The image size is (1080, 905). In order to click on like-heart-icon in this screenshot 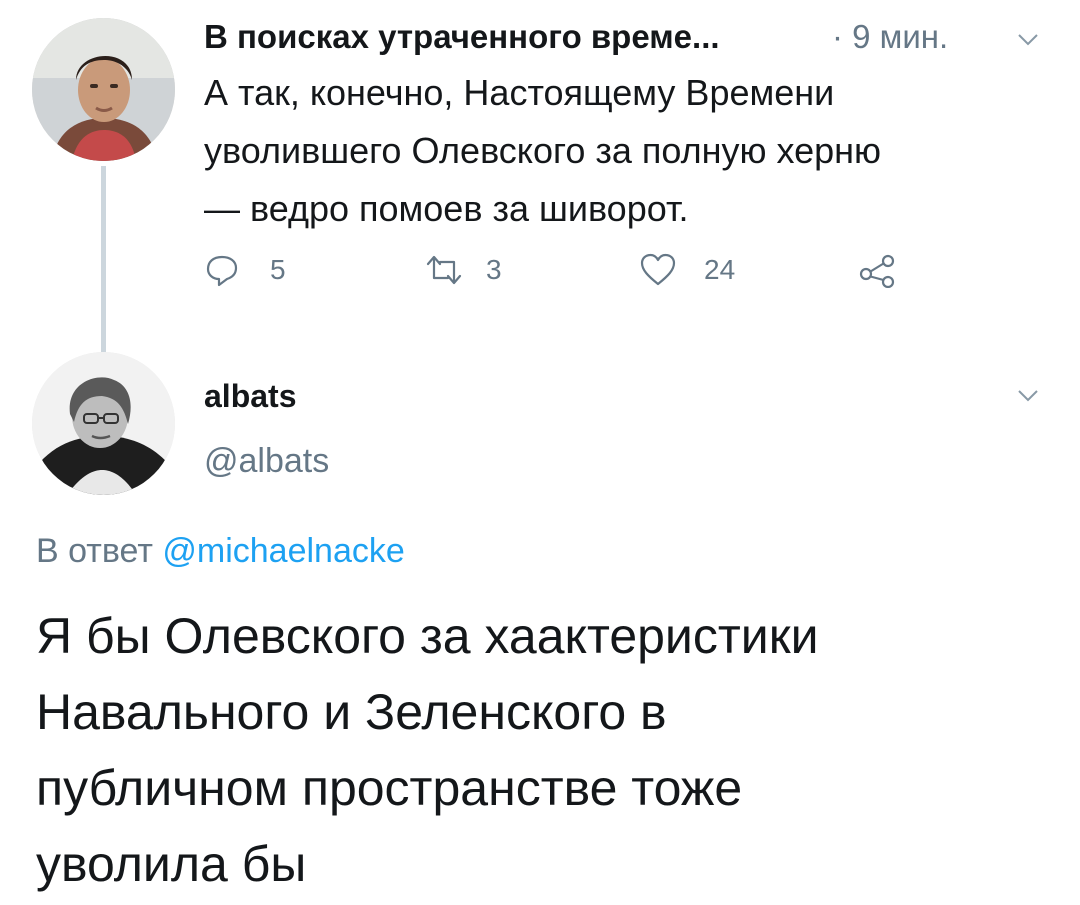, I will do `click(658, 270)`.